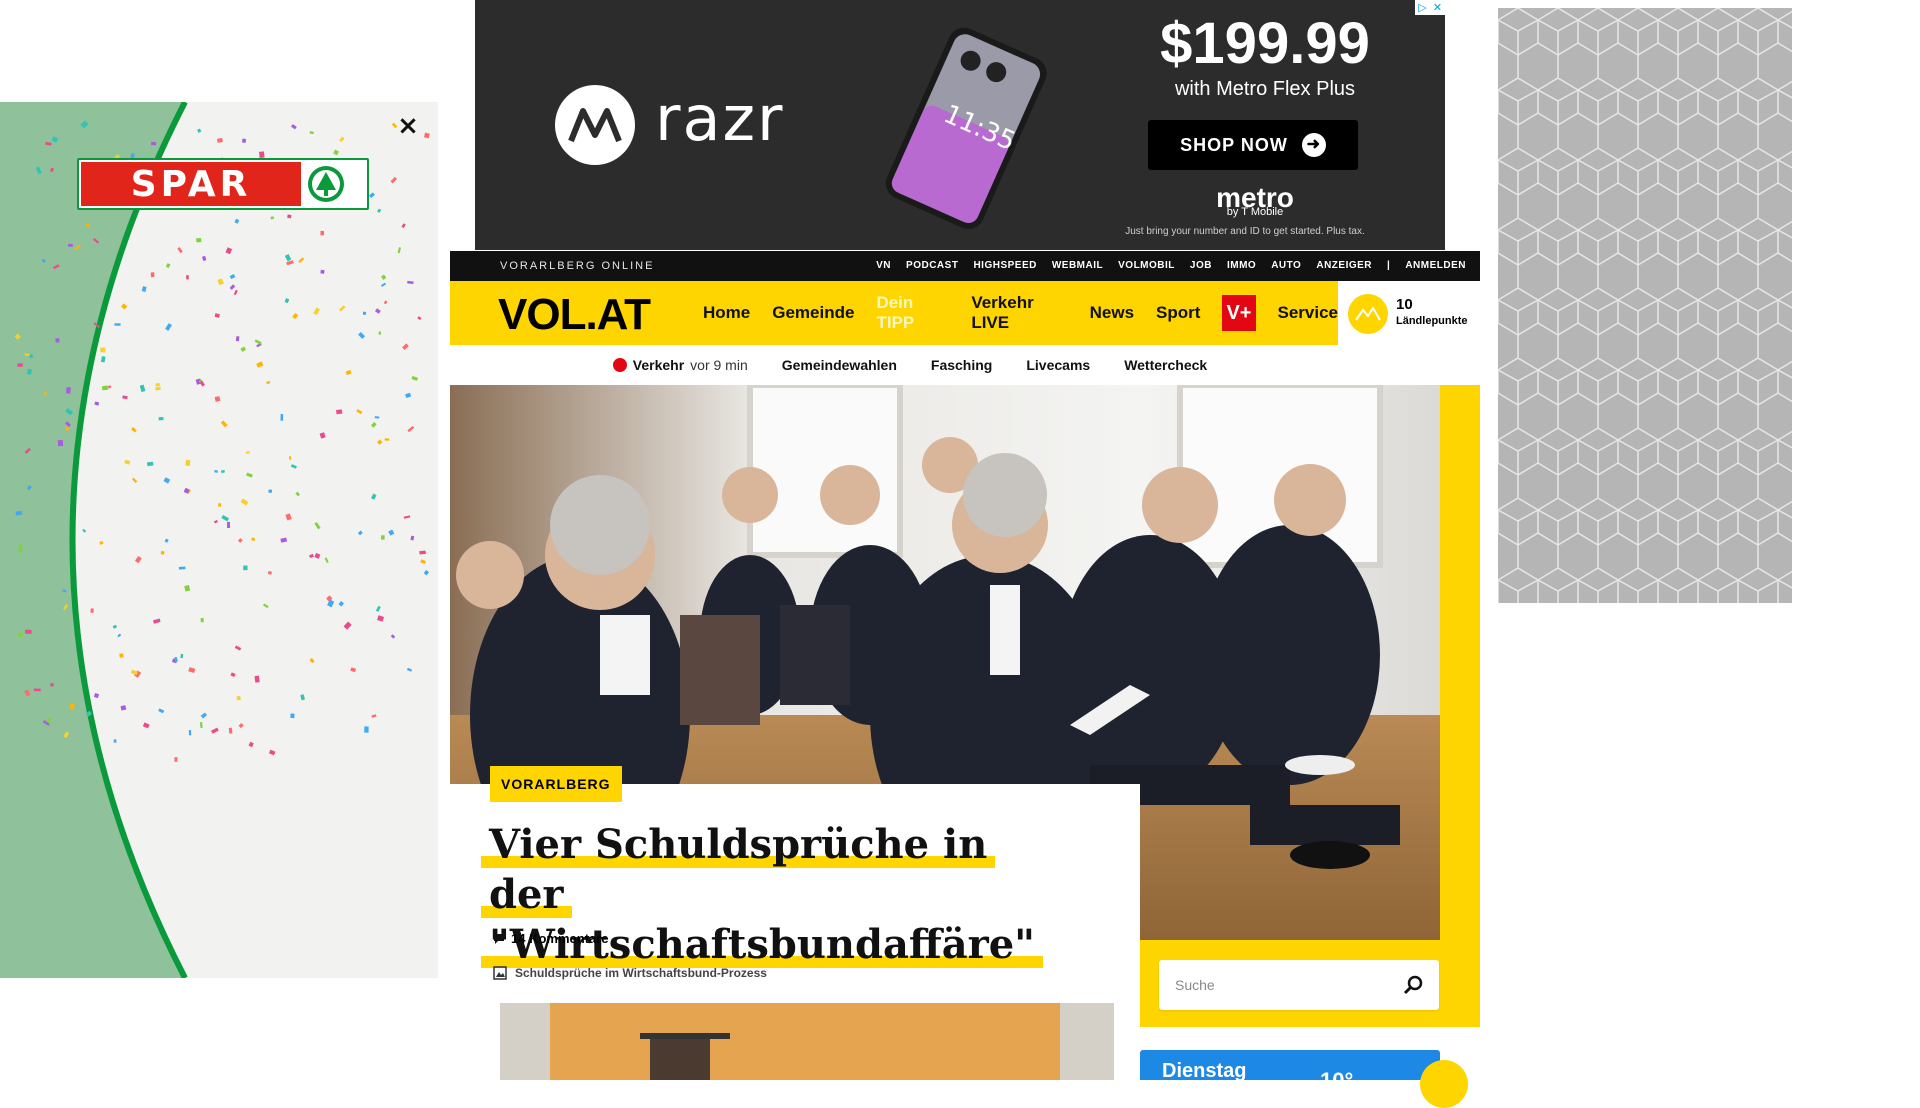  I want to click on nav-item-verkehr-live: Verkehr LIVE, so click(1019, 313).